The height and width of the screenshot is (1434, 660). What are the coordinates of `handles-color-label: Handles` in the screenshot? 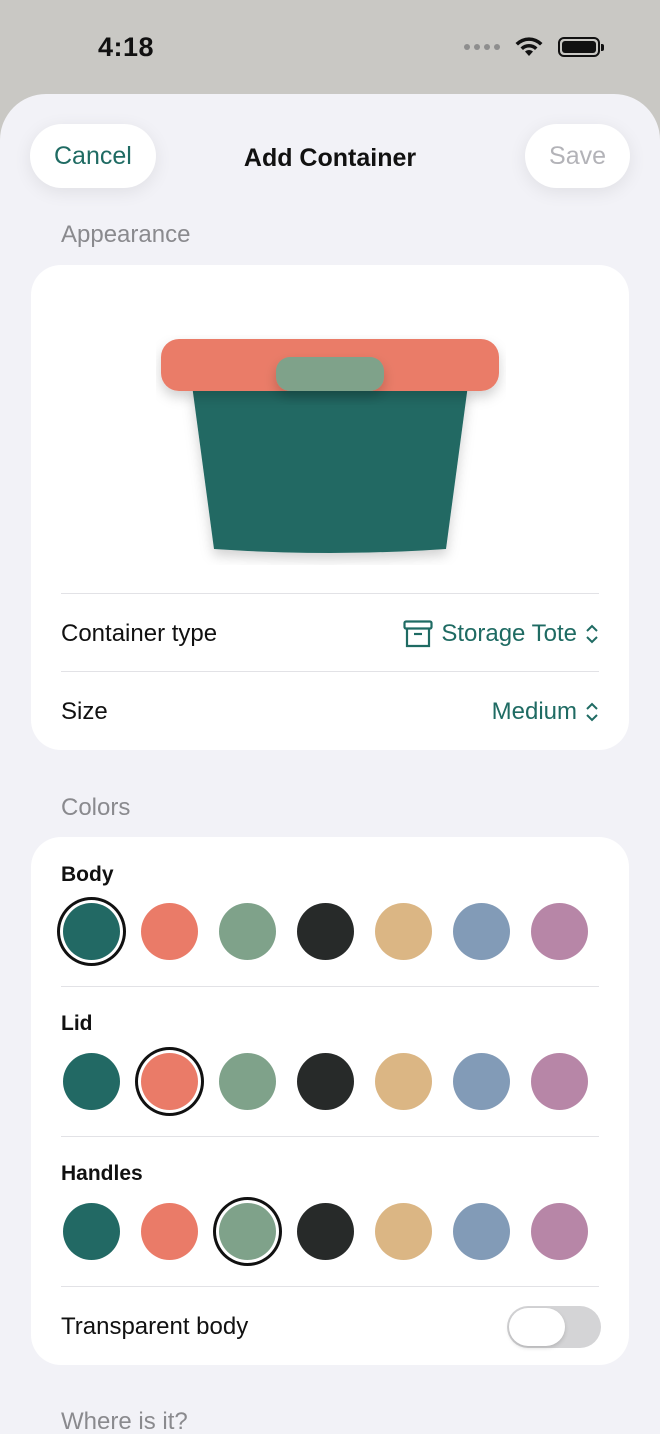 It's located at (102, 1173).